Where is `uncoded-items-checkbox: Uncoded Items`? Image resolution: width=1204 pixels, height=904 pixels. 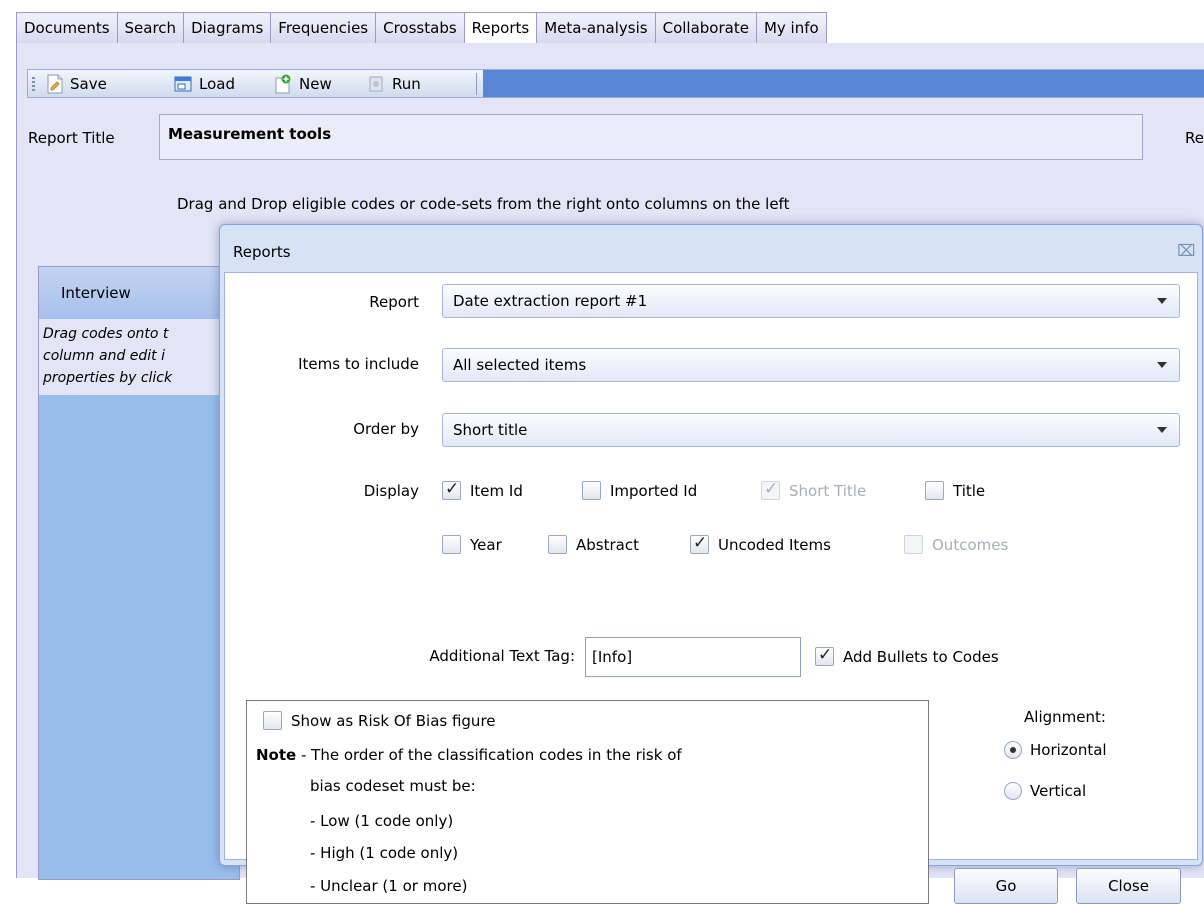 uncoded-items-checkbox: Uncoded Items is located at coordinates (760, 543).